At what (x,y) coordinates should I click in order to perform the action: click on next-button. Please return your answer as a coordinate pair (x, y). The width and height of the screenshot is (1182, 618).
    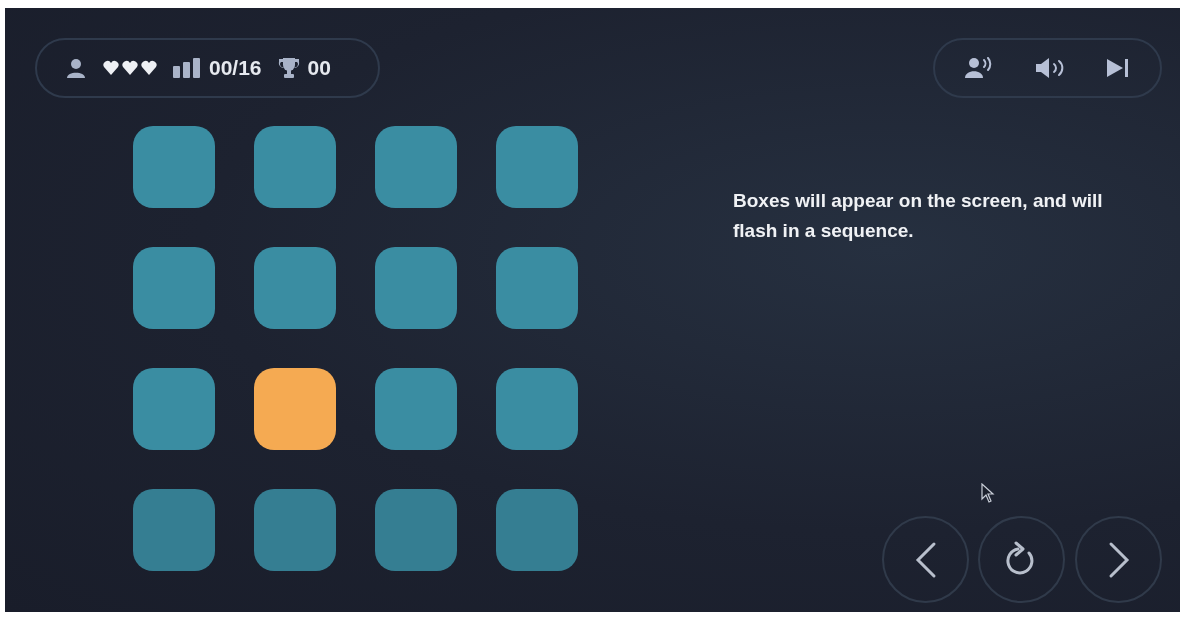
    Looking at the image, I should click on (1118, 559).